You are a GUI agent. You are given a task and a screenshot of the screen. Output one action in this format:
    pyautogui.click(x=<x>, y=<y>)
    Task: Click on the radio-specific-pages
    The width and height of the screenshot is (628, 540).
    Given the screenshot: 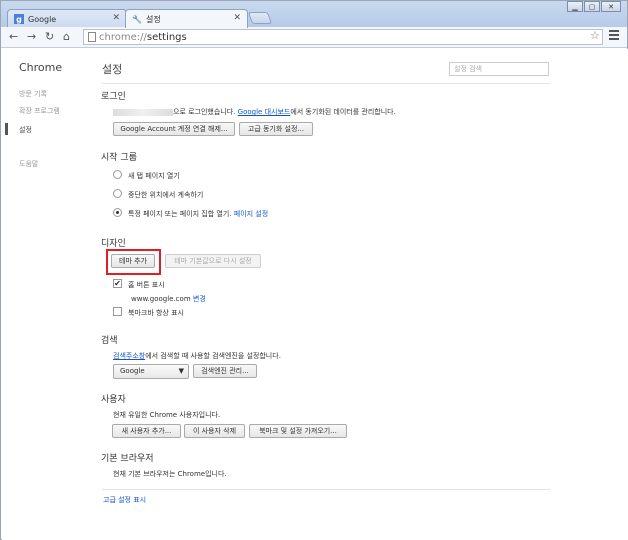 What is the action you would take?
    pyautogui.click(x=117, y=212)
    